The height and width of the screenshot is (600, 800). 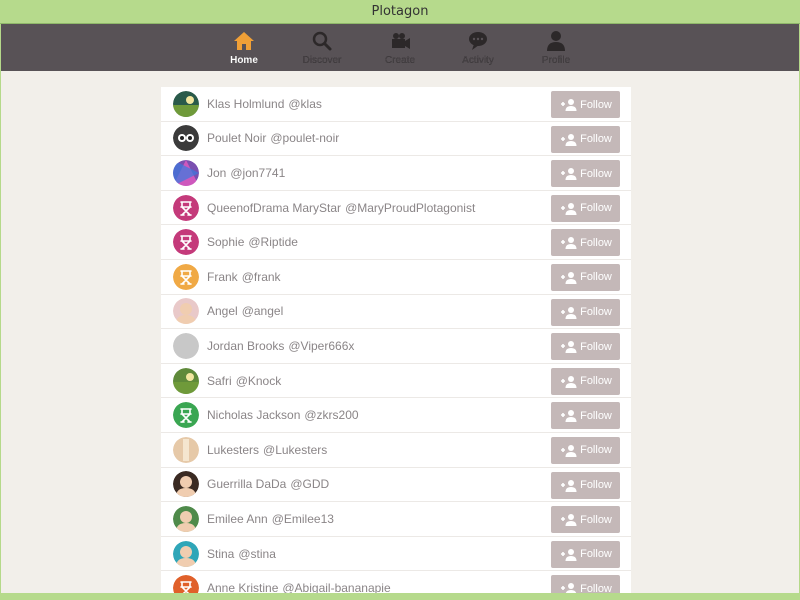 What do you see at coordinates (396, 242) in the screenshot?
I see `list-item: Sophie @Riptide Follow` at bounding box center [396, 242].